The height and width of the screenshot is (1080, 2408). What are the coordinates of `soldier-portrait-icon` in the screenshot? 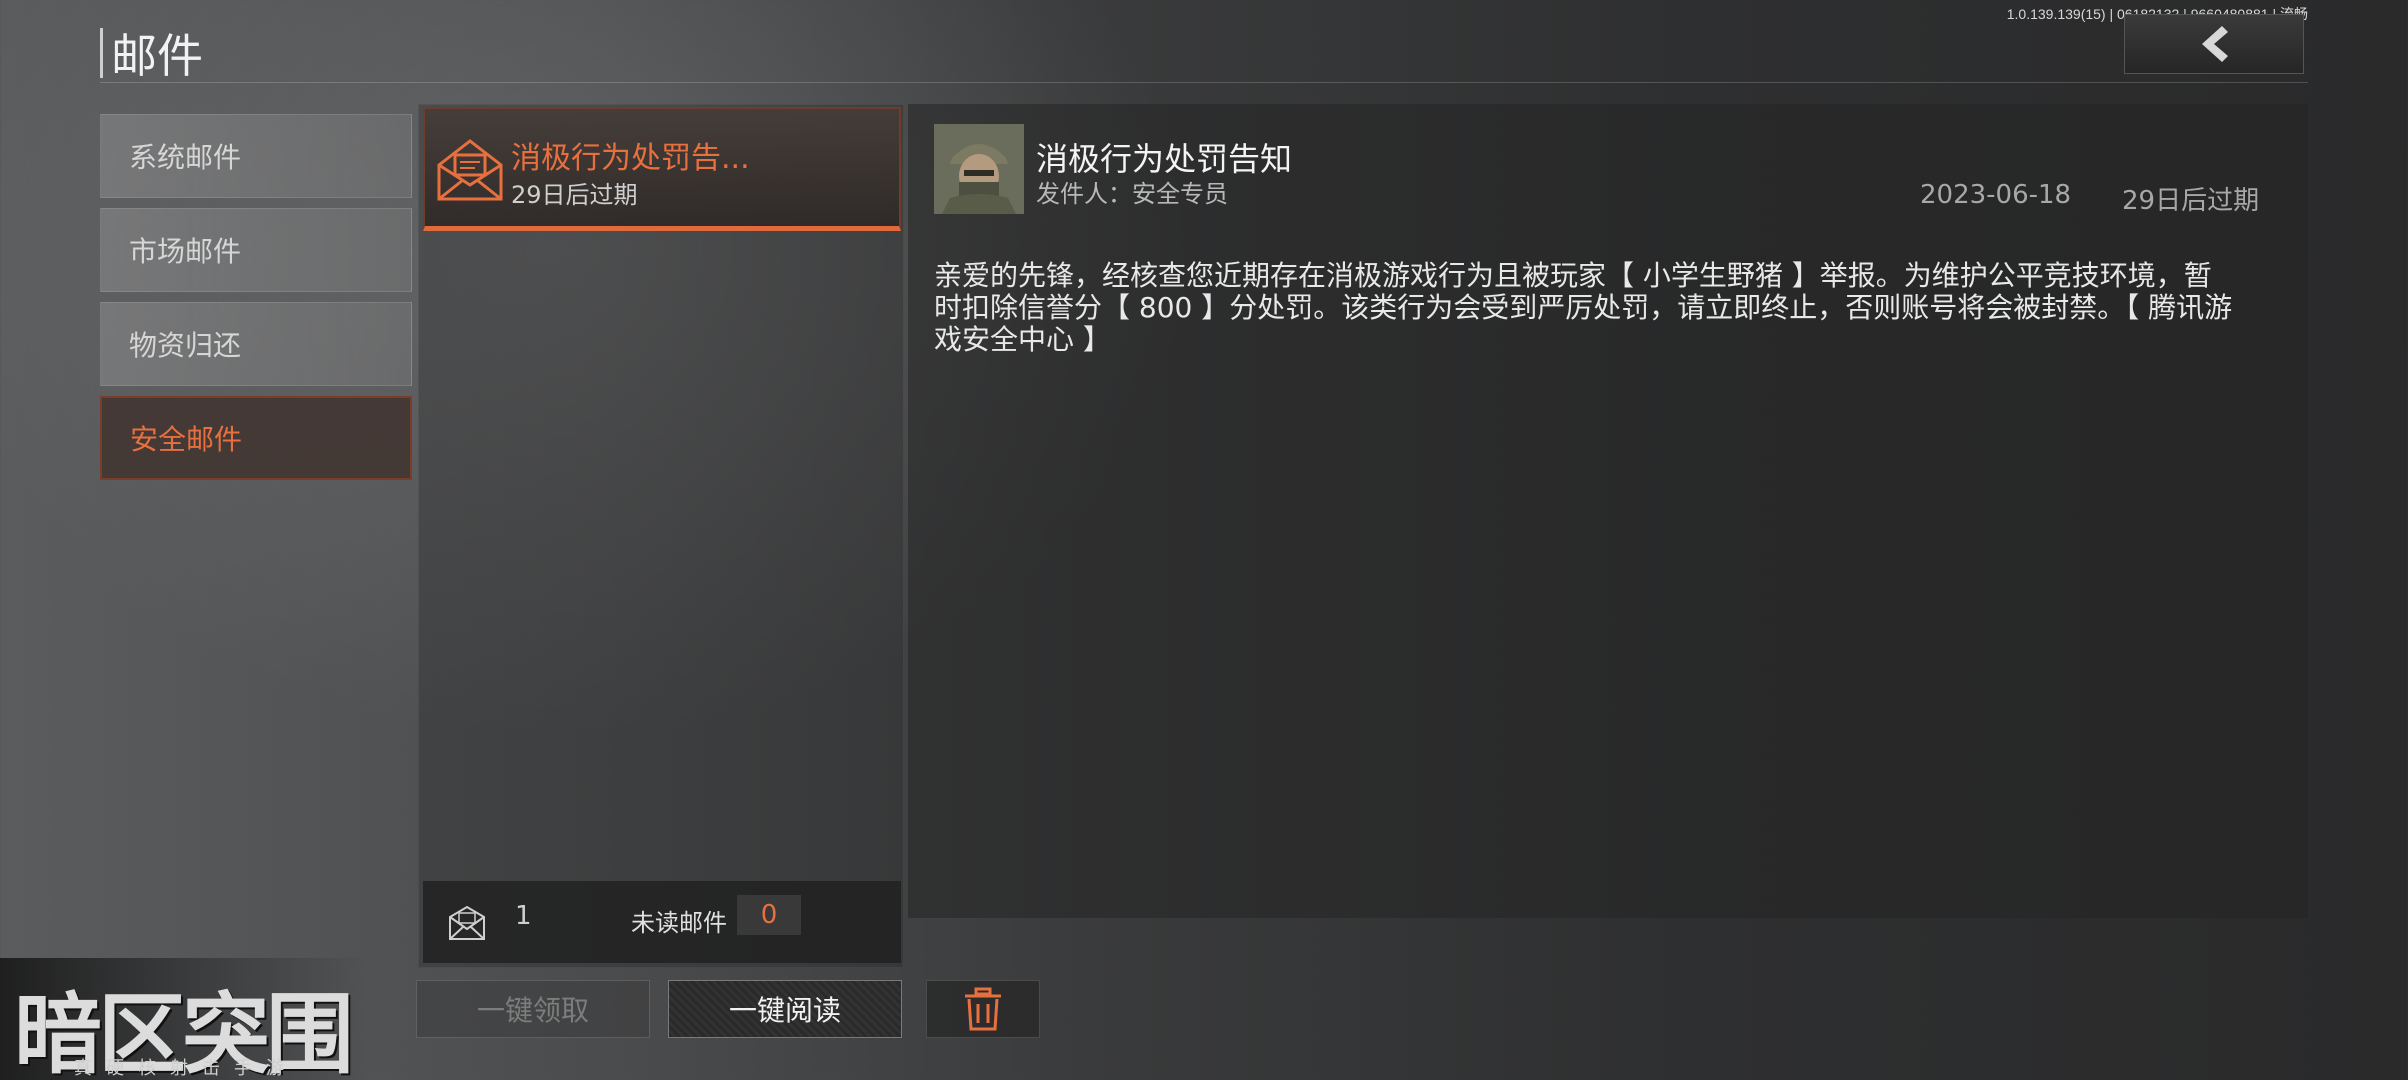 It's located at (979, 169).